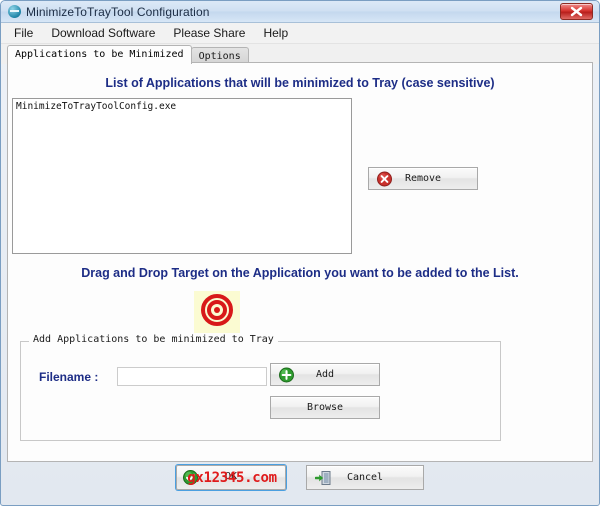 Image resolution: width=600 pixels, height=506 pixels. Describe the element at coordinates (209, 33) in the screenshot. I see `menu-item-please-share: Please Share` at that location.